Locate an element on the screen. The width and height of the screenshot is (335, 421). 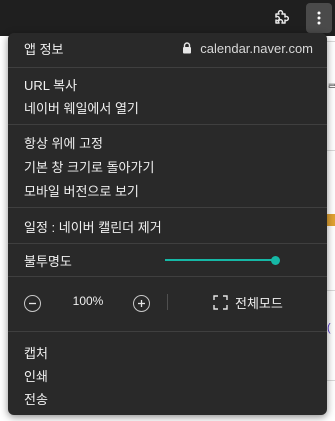
restore-window-size-item: 기본 창 크기로 돌아가기 is located at coordinates (167, 166).